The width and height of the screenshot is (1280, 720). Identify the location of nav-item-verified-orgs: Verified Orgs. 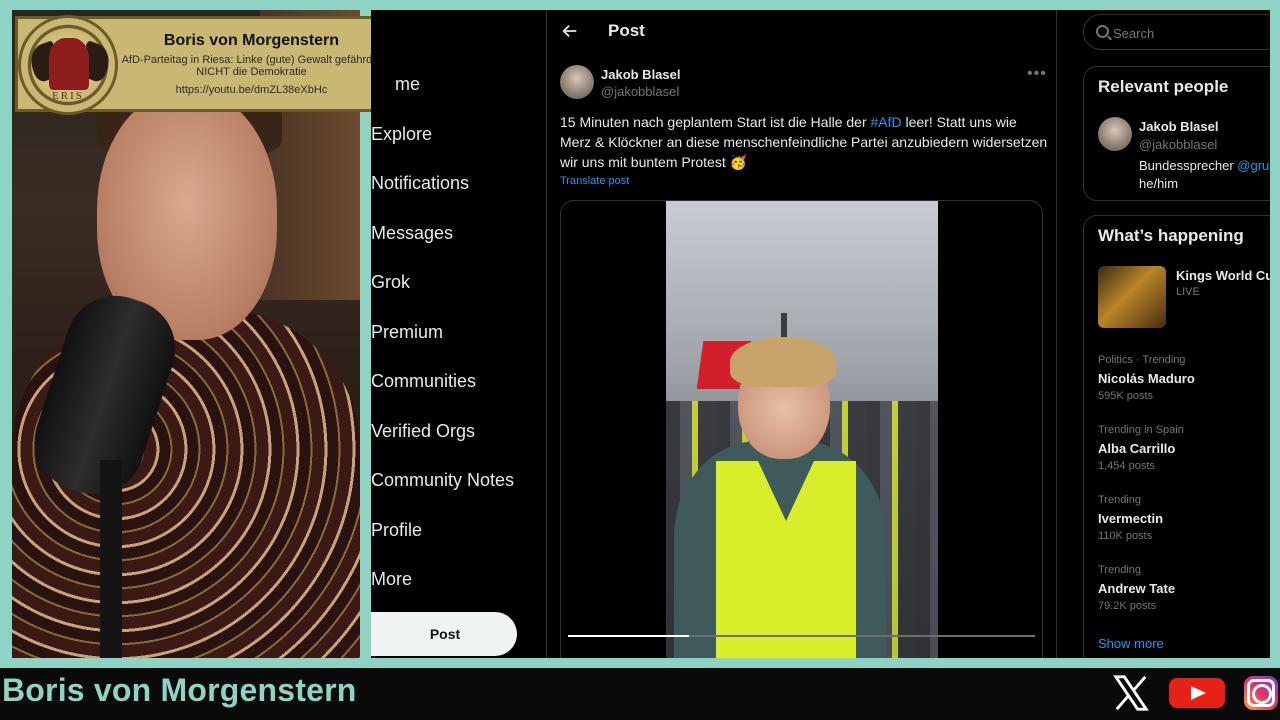
(423, 431).